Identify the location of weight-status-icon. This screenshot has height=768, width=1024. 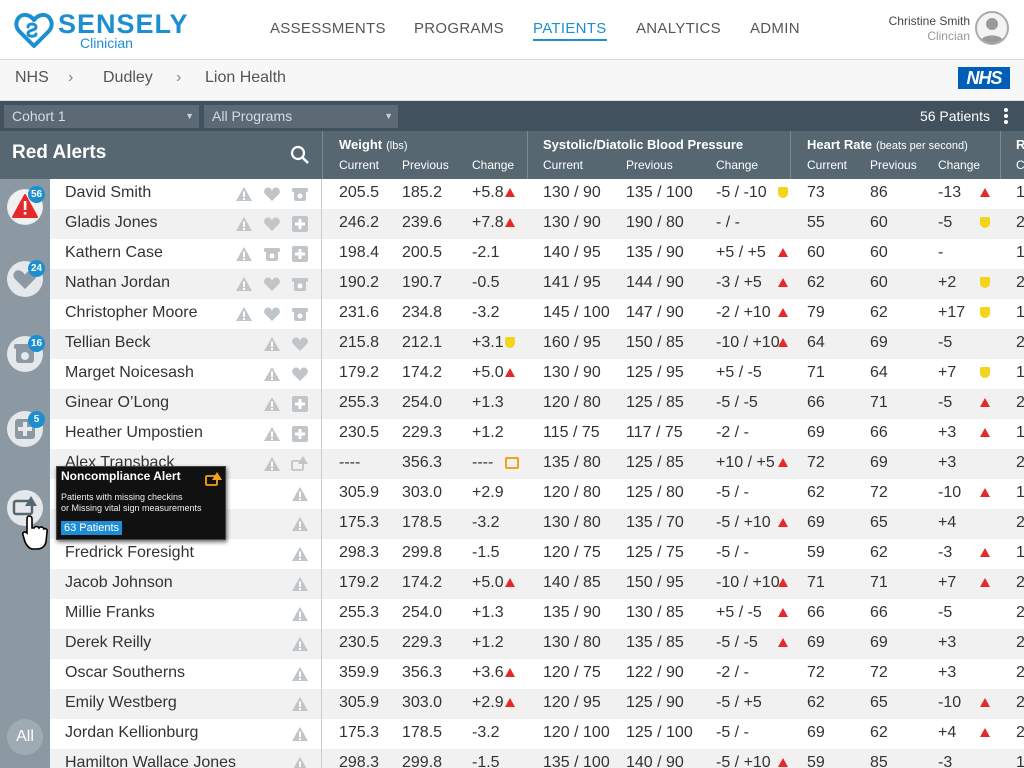
(510, 584).